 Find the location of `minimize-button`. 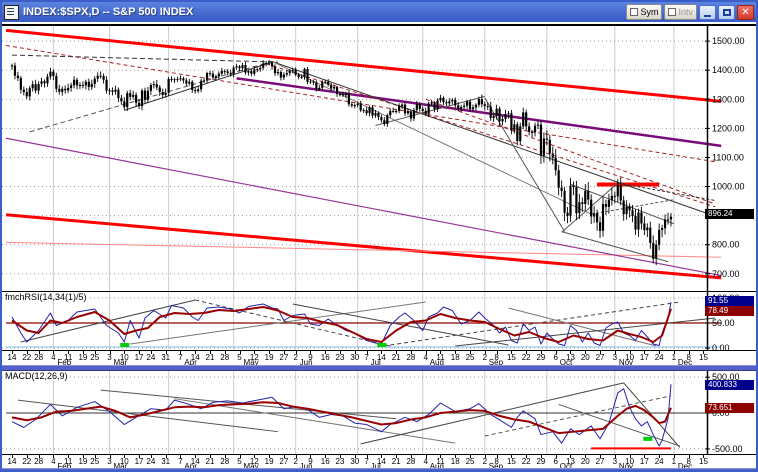

minimize-button is located at coordinates (707, 12).